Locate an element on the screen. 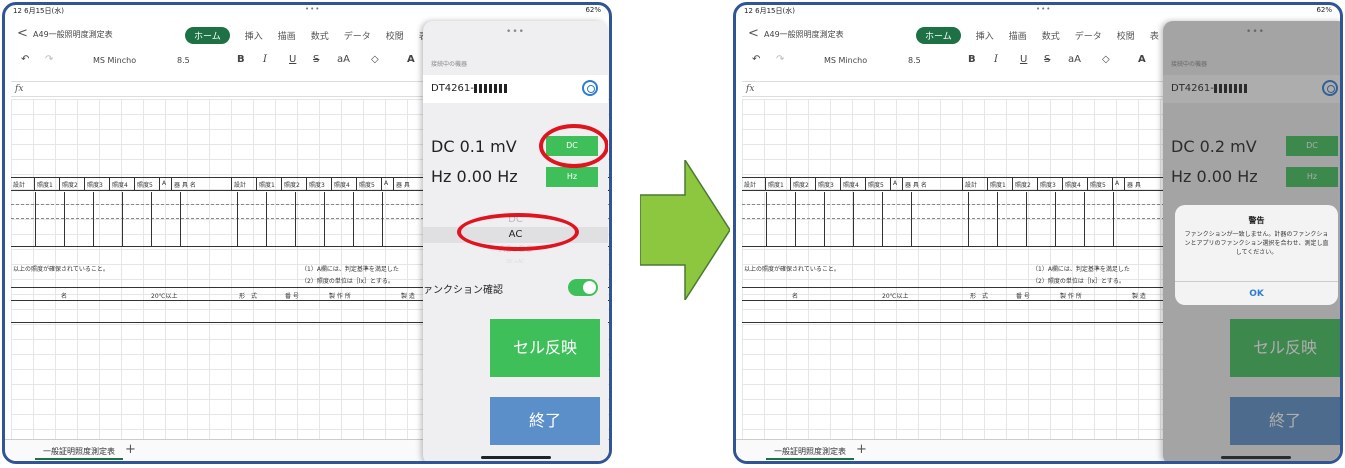 The height and width of the screenshot is (468, 1345). document-title: A49一般照明度測定表 is located at coordinates (804, 34).